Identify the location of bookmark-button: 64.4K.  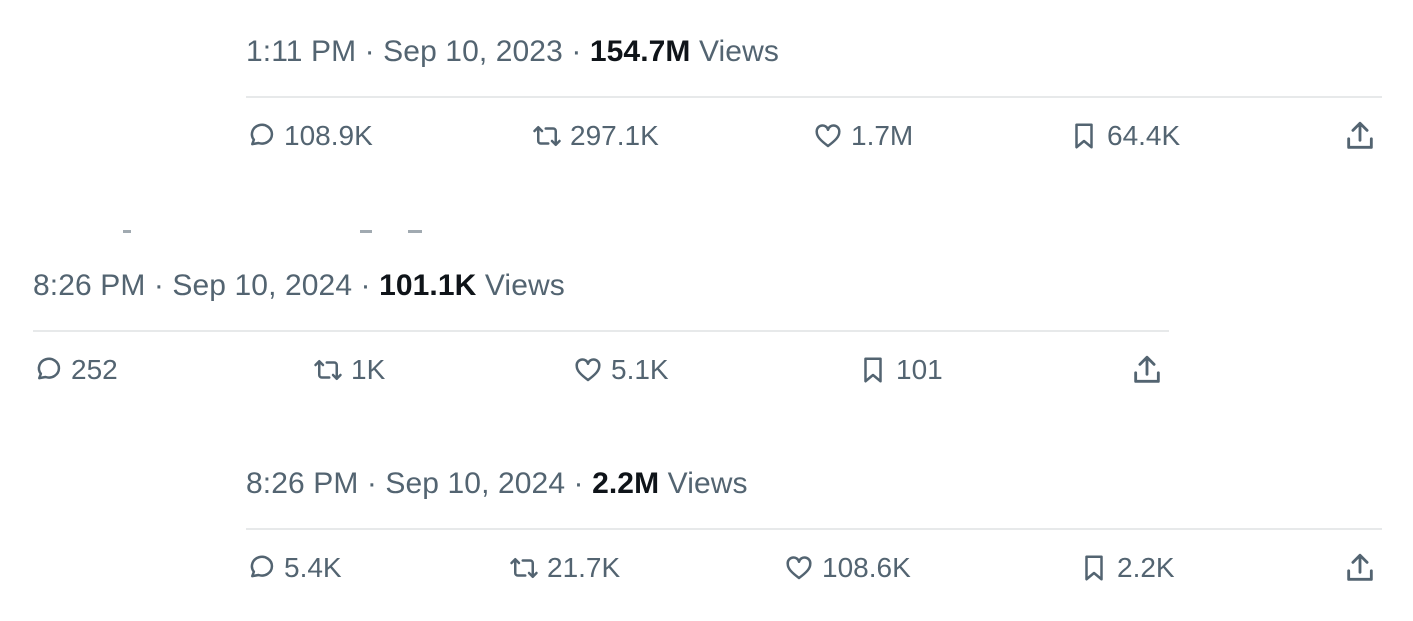
(1124, 136).